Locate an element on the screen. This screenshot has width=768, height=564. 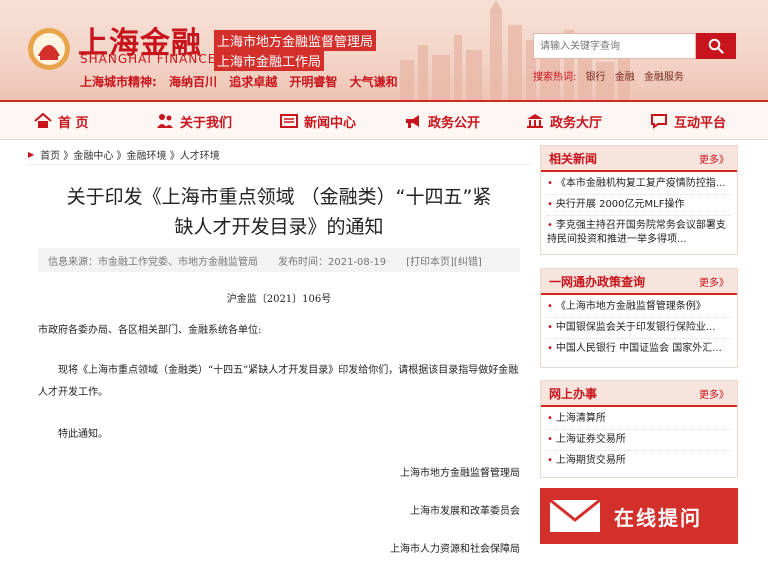
breadcrumb: ▶ 首页 》金融中心 》金融环境 》人才环境 is located at coordinates (279, 155).